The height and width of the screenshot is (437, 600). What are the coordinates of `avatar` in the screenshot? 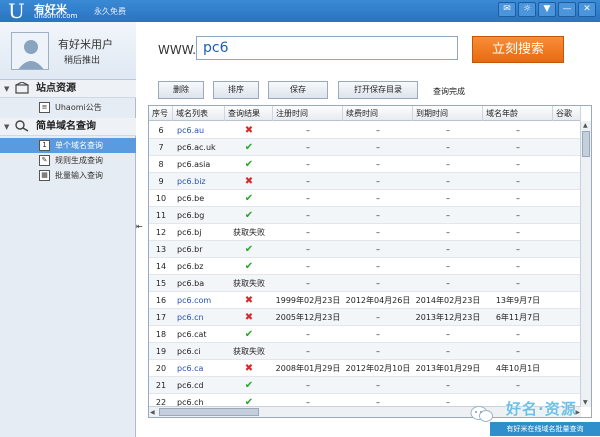 It's located at (30, 51).